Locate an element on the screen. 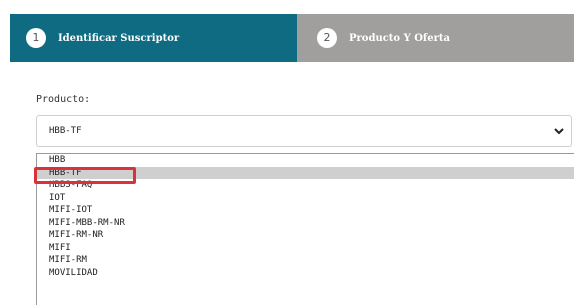  step-label: Identificar Suscriptor is located at coordinates (119, 38).